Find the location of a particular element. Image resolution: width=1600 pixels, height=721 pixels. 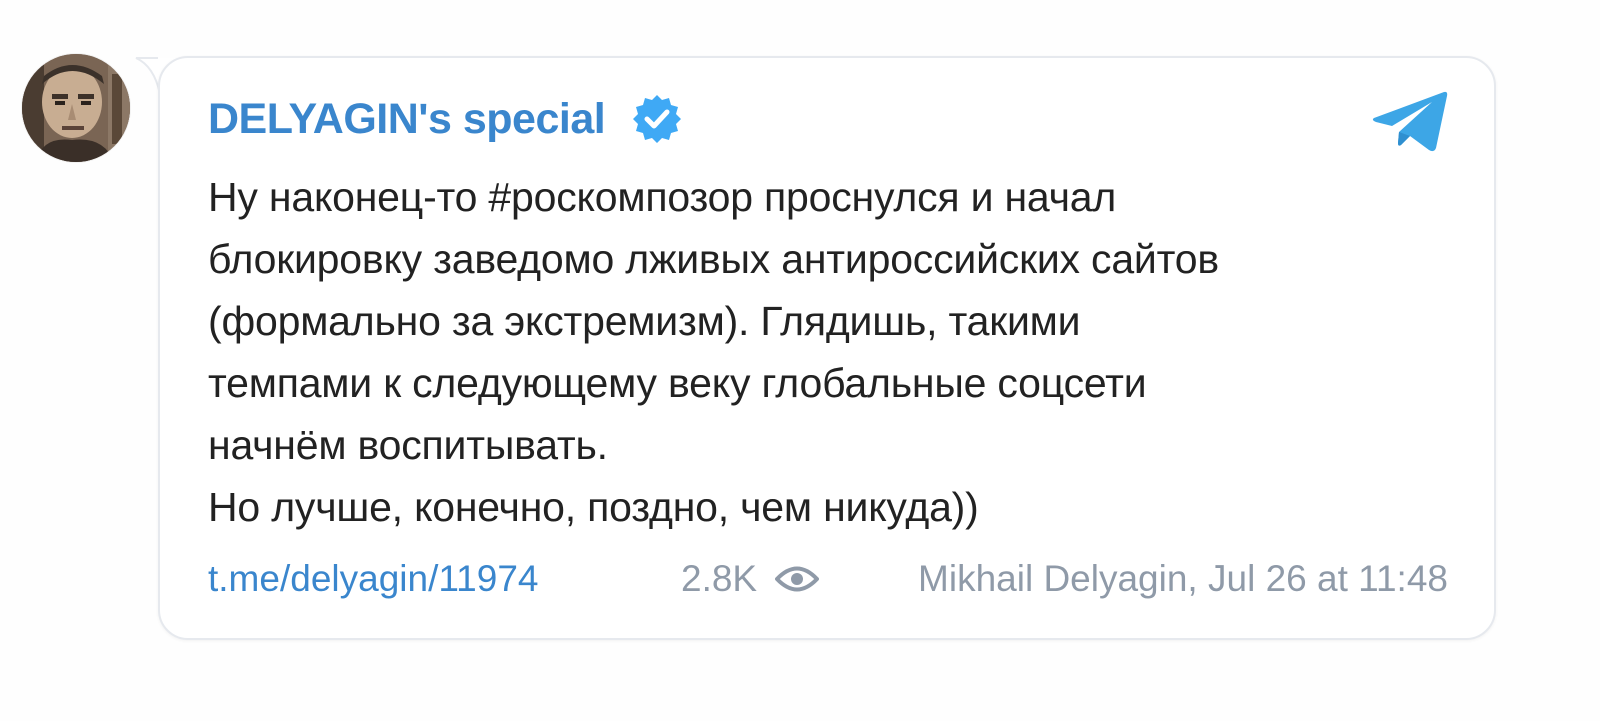

channel-name: DELYAGIN's special is located at coordinates (407, 119).